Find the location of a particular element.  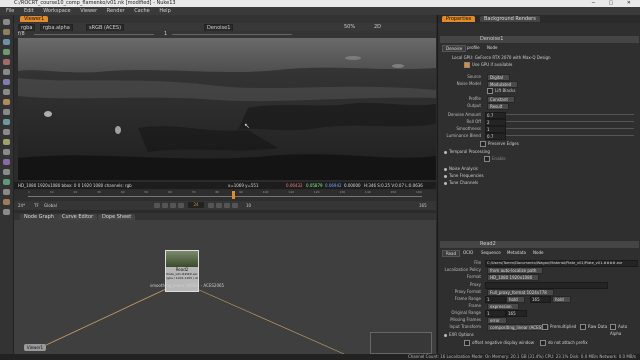

frame-step: 10 is located at coordinates (248, 205).